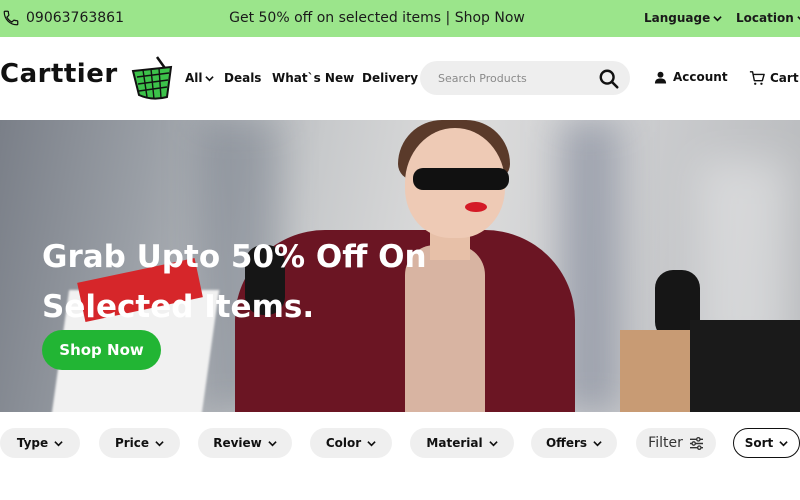  What do you see at coordinates (660, 77) in the screenshot?
I see `user-icon` at bounding box center [660, 77].